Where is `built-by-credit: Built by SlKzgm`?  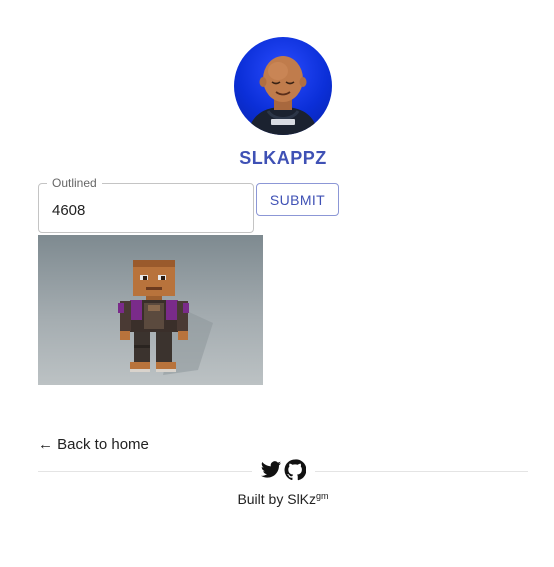
built-by-credit: Built by SlKzgm is located at coordinates (277, 499).